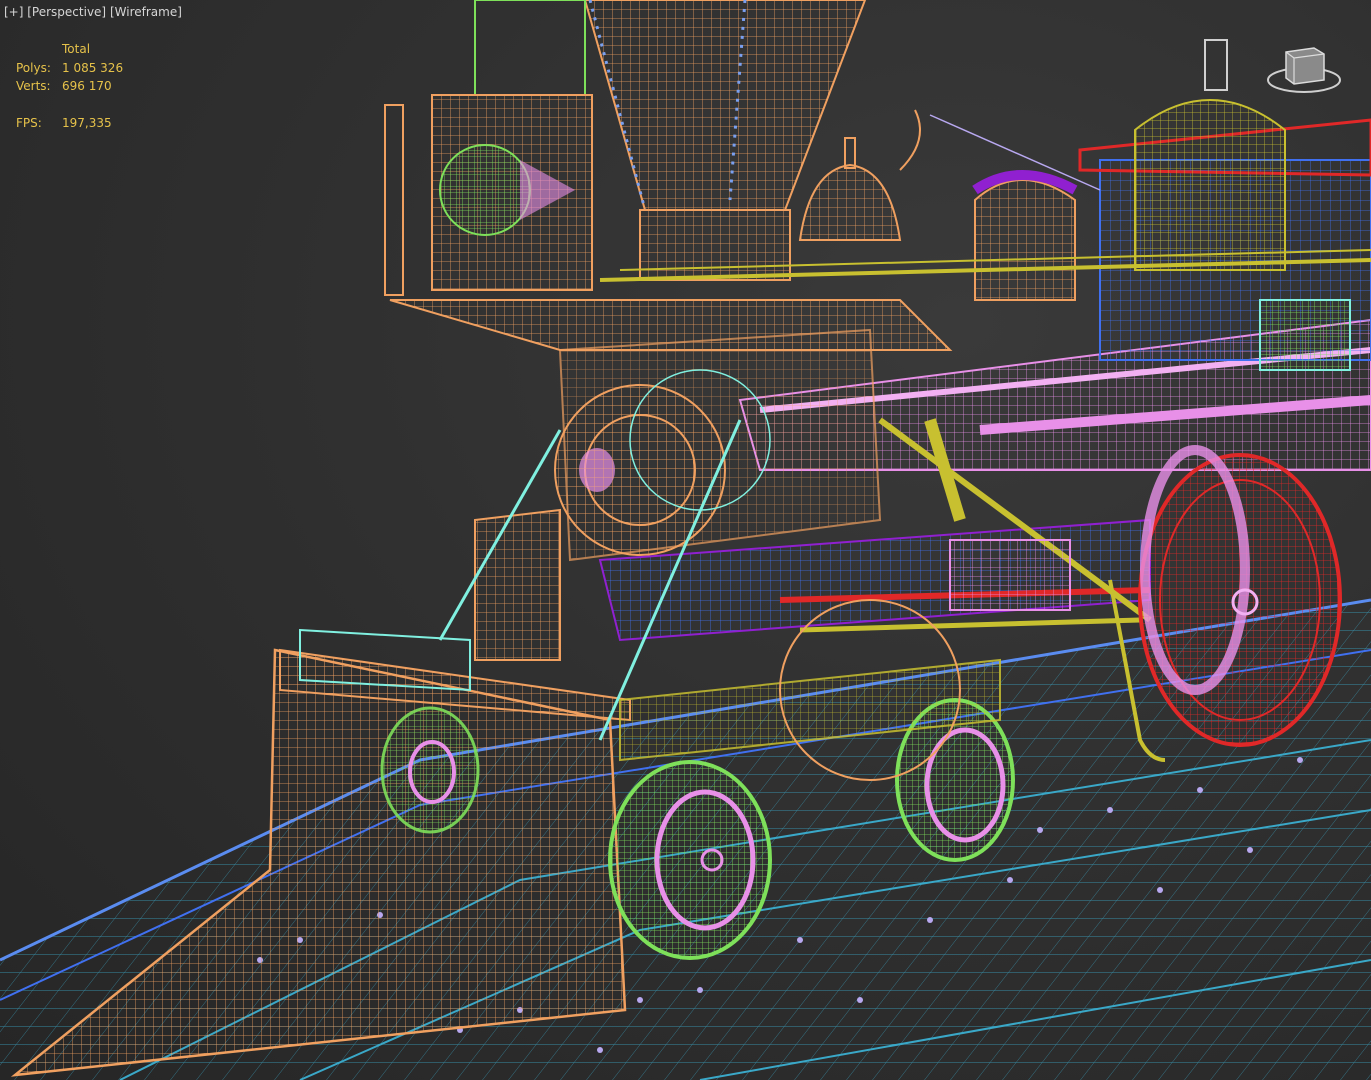 Image resolution: width=1371 pixels, height=1080 pixels. What do you see at coordinates (66, 12) in the screenshot?
I see `viewport-menu-perspective: [Perspective]` at bounding box center [66, 12].